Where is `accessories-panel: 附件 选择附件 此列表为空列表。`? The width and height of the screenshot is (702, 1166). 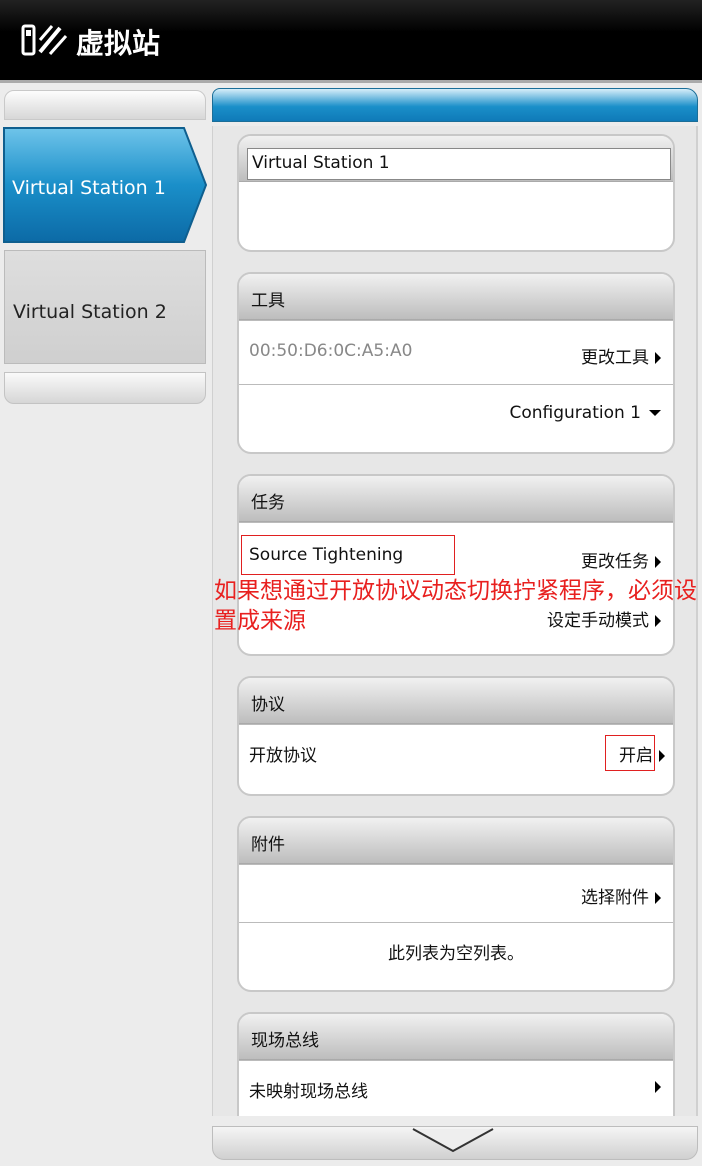 accessories-panel: 附件 选择附件 此列表为空列表。 is located at coordinates (456, 904).